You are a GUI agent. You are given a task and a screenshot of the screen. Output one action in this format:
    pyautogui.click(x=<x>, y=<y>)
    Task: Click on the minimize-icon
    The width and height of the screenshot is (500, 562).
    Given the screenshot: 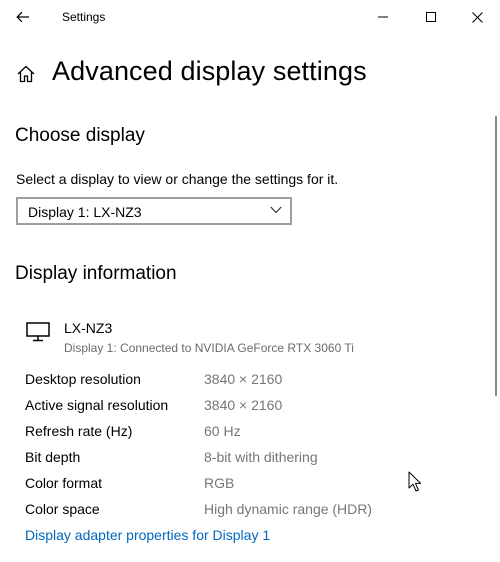 What is the action you would take?
    pyautogui.click(x=383, y=17)
    